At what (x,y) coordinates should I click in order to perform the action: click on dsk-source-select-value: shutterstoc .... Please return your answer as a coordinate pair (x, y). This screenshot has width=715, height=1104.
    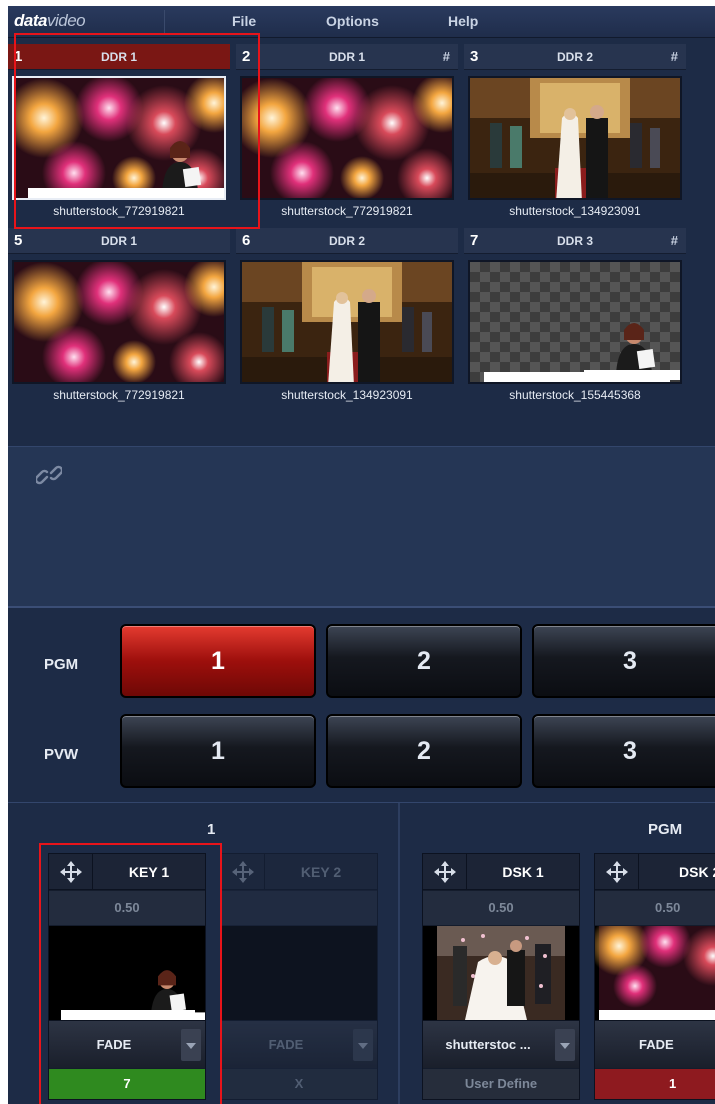
    Looking at the image, I should click on (488, 1044).